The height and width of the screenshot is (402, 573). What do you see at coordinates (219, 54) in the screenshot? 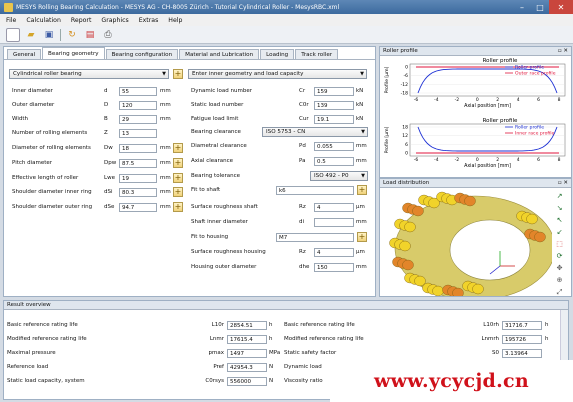
I see `tab-material-lubrication: Material and Lubrication` at bounding box center [219, 54].